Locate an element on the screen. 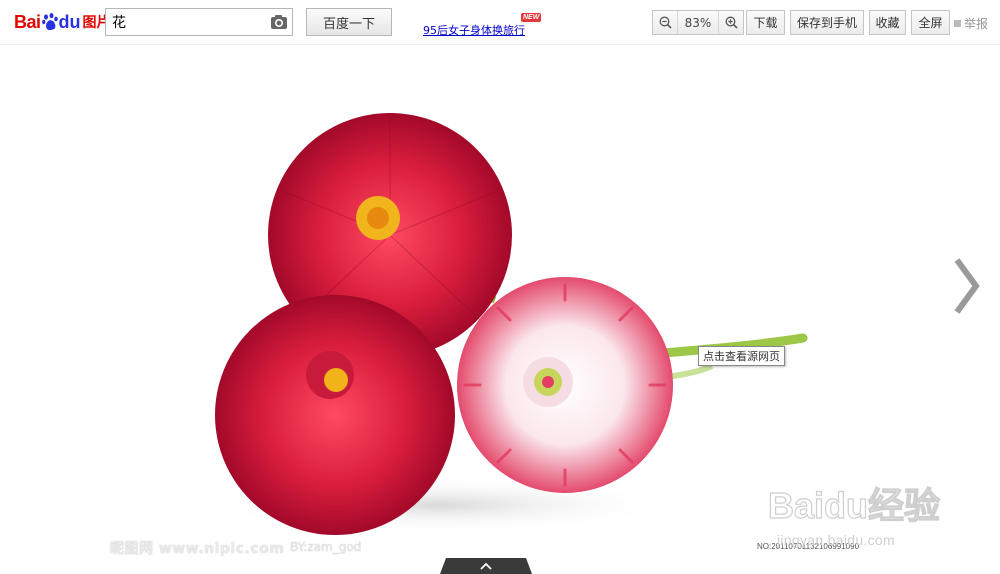  favorite-button: 收藏 is located at coordinates (887, 22).